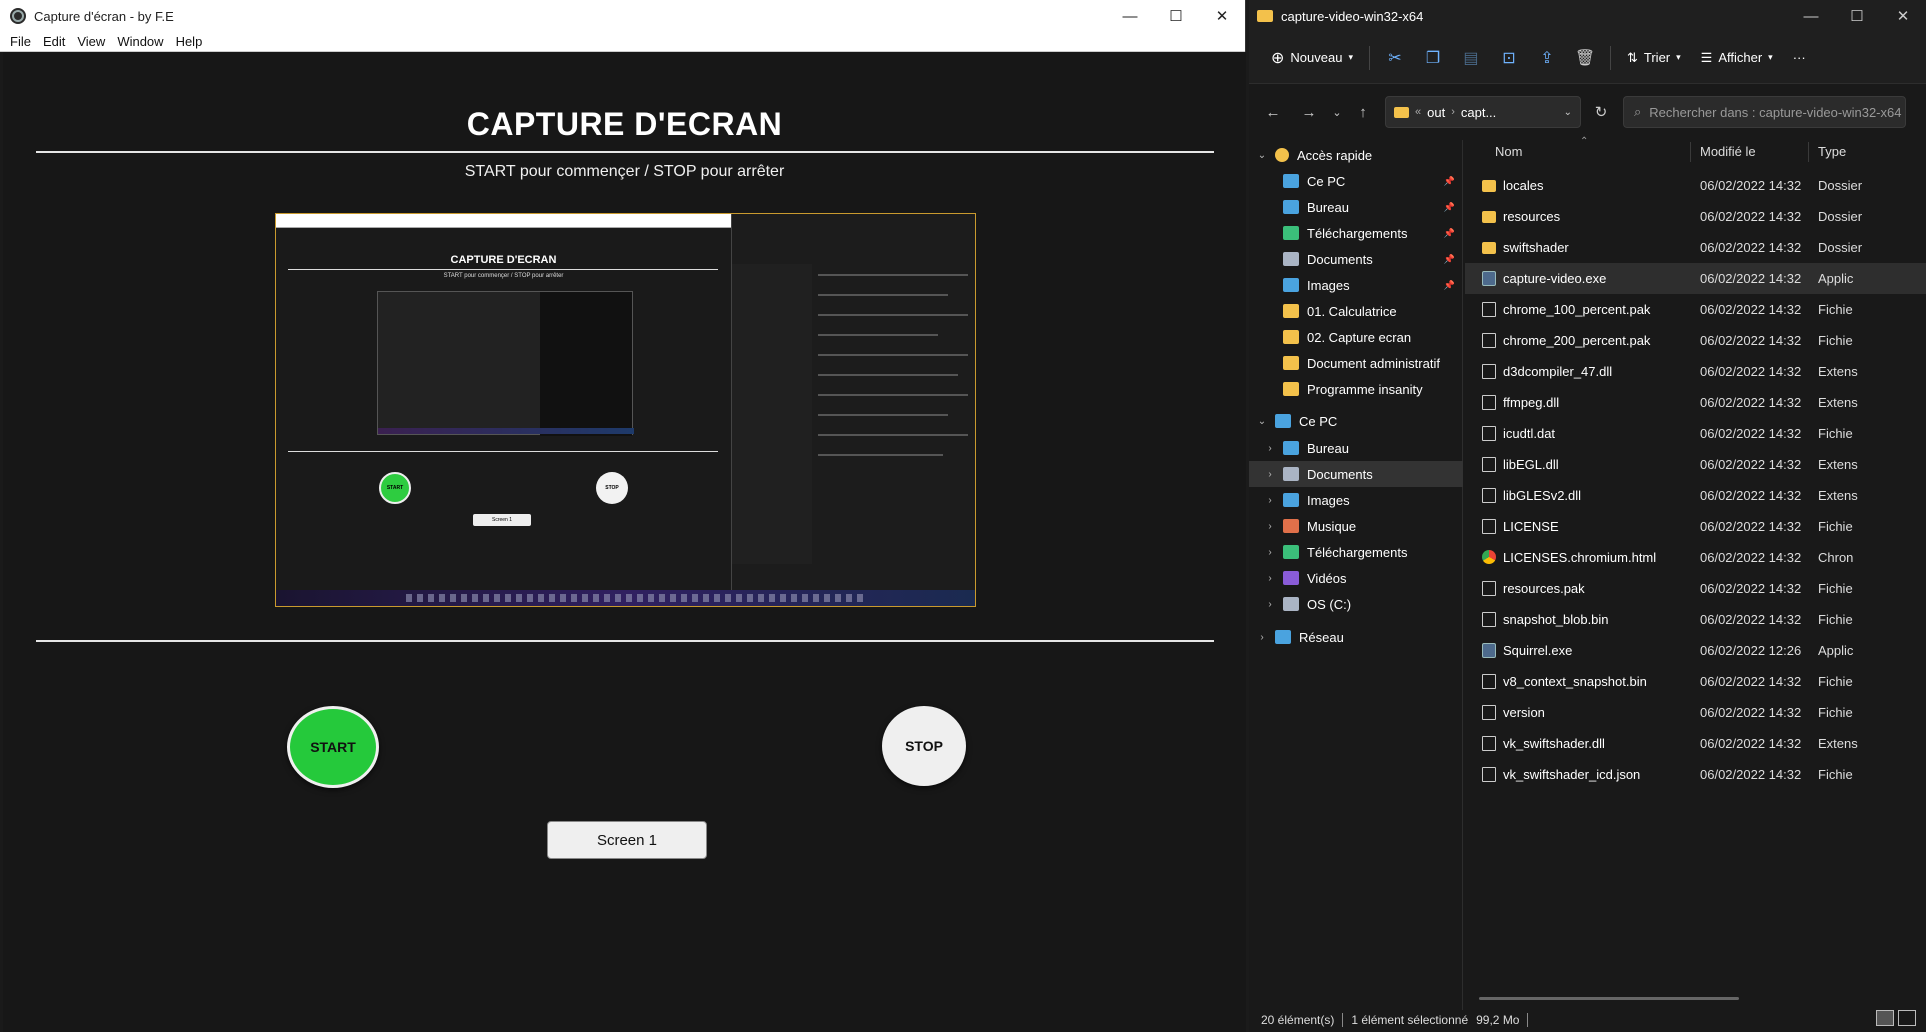 The width and height of the screenshot is (1926, 1032). Describe the element at coordinates (1695, 495) in the screenshot. I see `file-row: libGLESv2.dll 06/02/2022 14:32 Extens` at that location.